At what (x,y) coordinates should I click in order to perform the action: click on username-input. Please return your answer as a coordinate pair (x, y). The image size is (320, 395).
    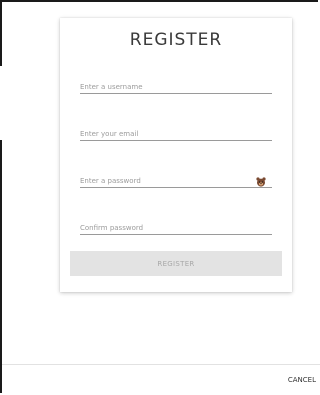
    Looking at the image, I should click on (176, 87).